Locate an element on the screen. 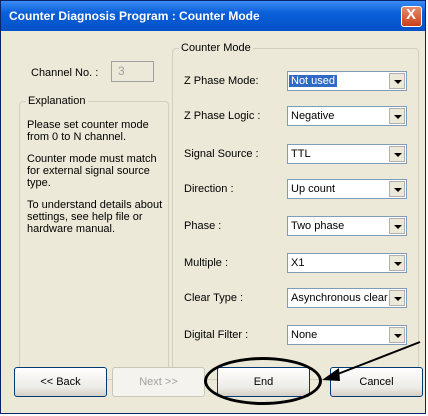  annotation-arrow-icon is located at coordinates (371, 361).